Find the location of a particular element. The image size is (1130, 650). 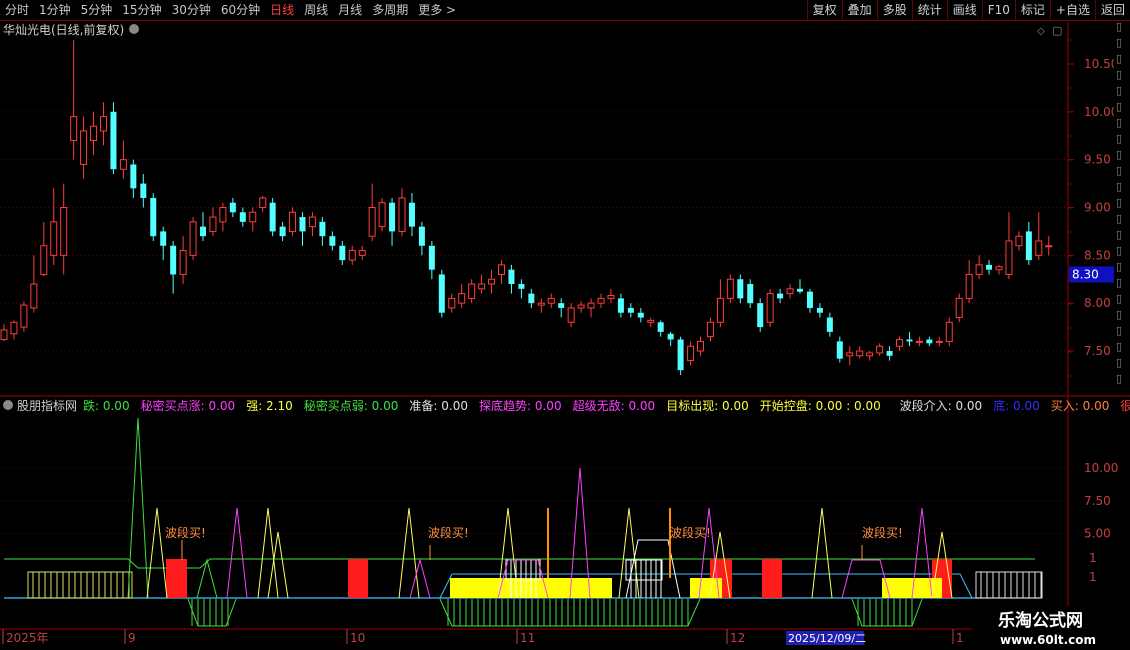

tab-8: 月线 is located at coordinates (350, 10).